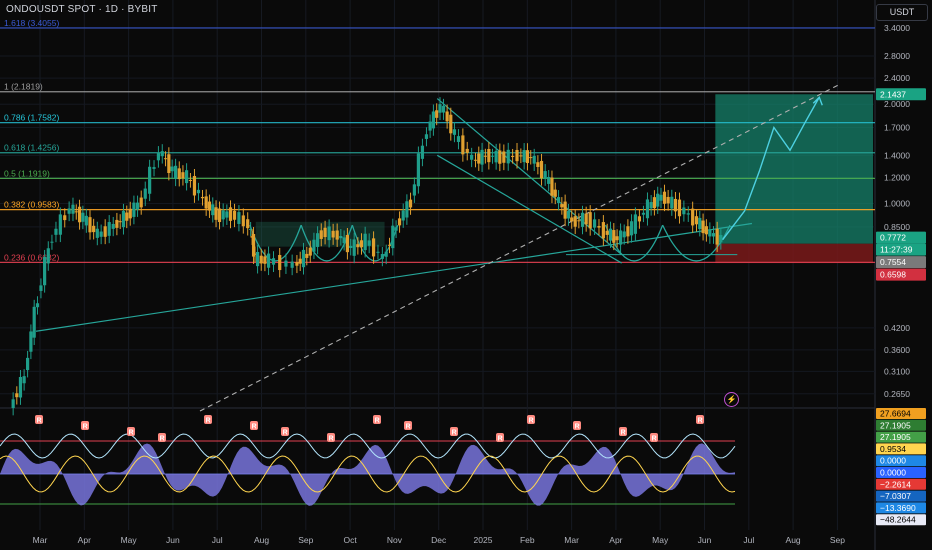 This screenshot has width=932, height=550. I want to click on symbol-title: ONDOUSDT SPOT · 1D · BYBIT, so click(82, 9).